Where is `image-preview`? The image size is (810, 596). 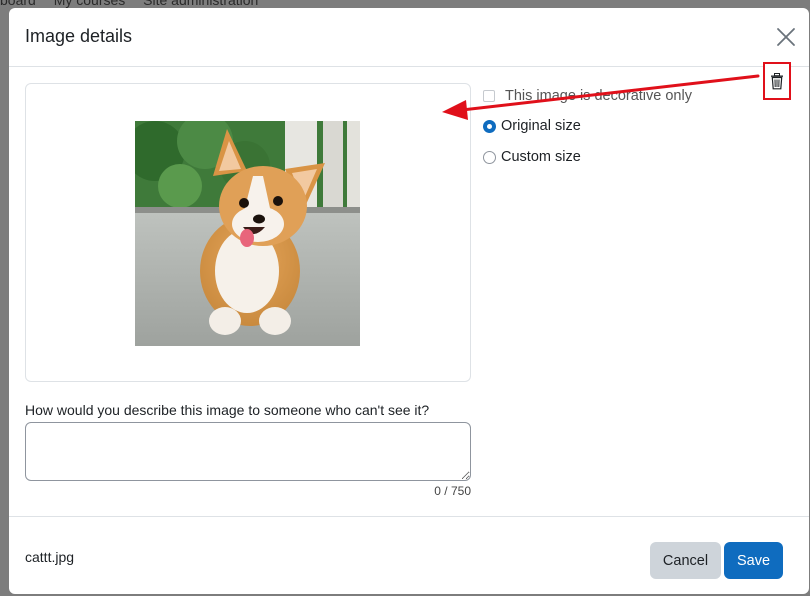 image-preview is located at coordinates (247, 233).